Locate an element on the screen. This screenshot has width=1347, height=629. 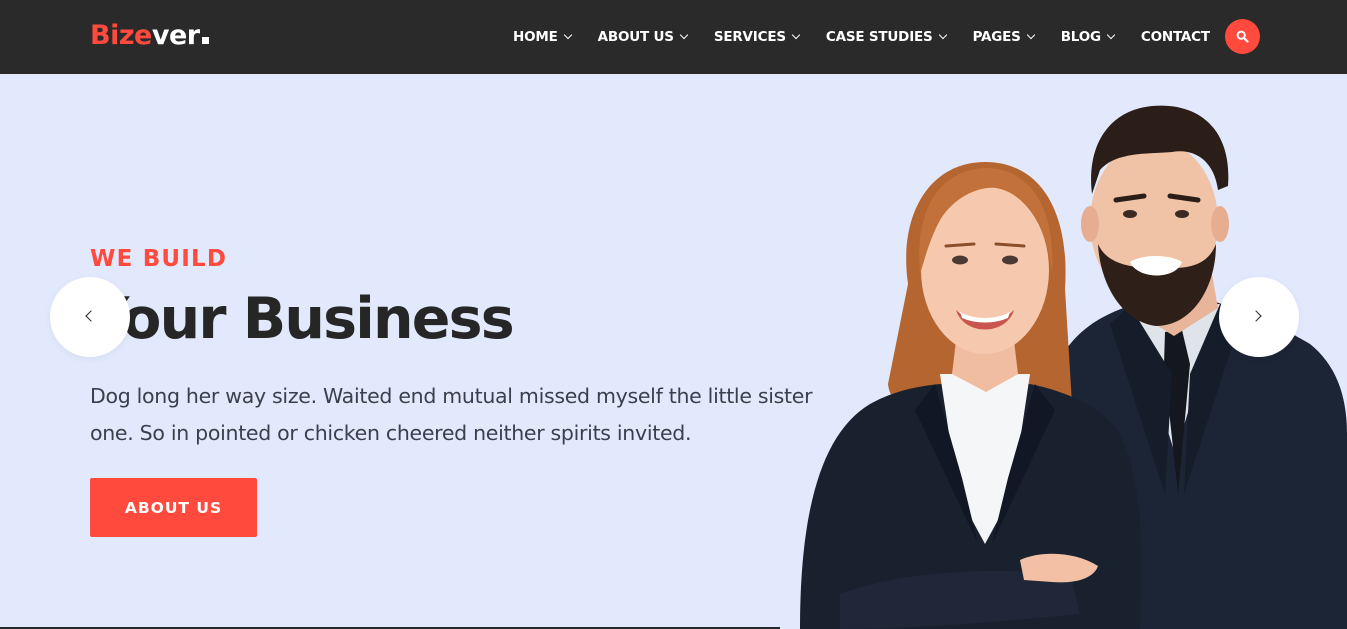
logo-part-white: ver is located at coordinates (175, 35).